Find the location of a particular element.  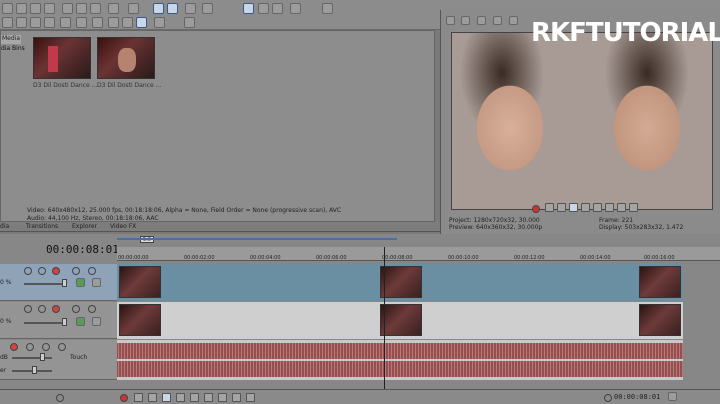

media-bins-label: dia Bins is located at coordinates (13, 48).